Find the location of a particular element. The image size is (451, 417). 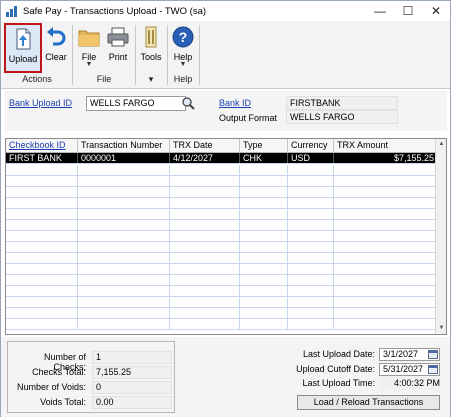

voids-total-label: Voids Total: is located at coordinates (63, 402).